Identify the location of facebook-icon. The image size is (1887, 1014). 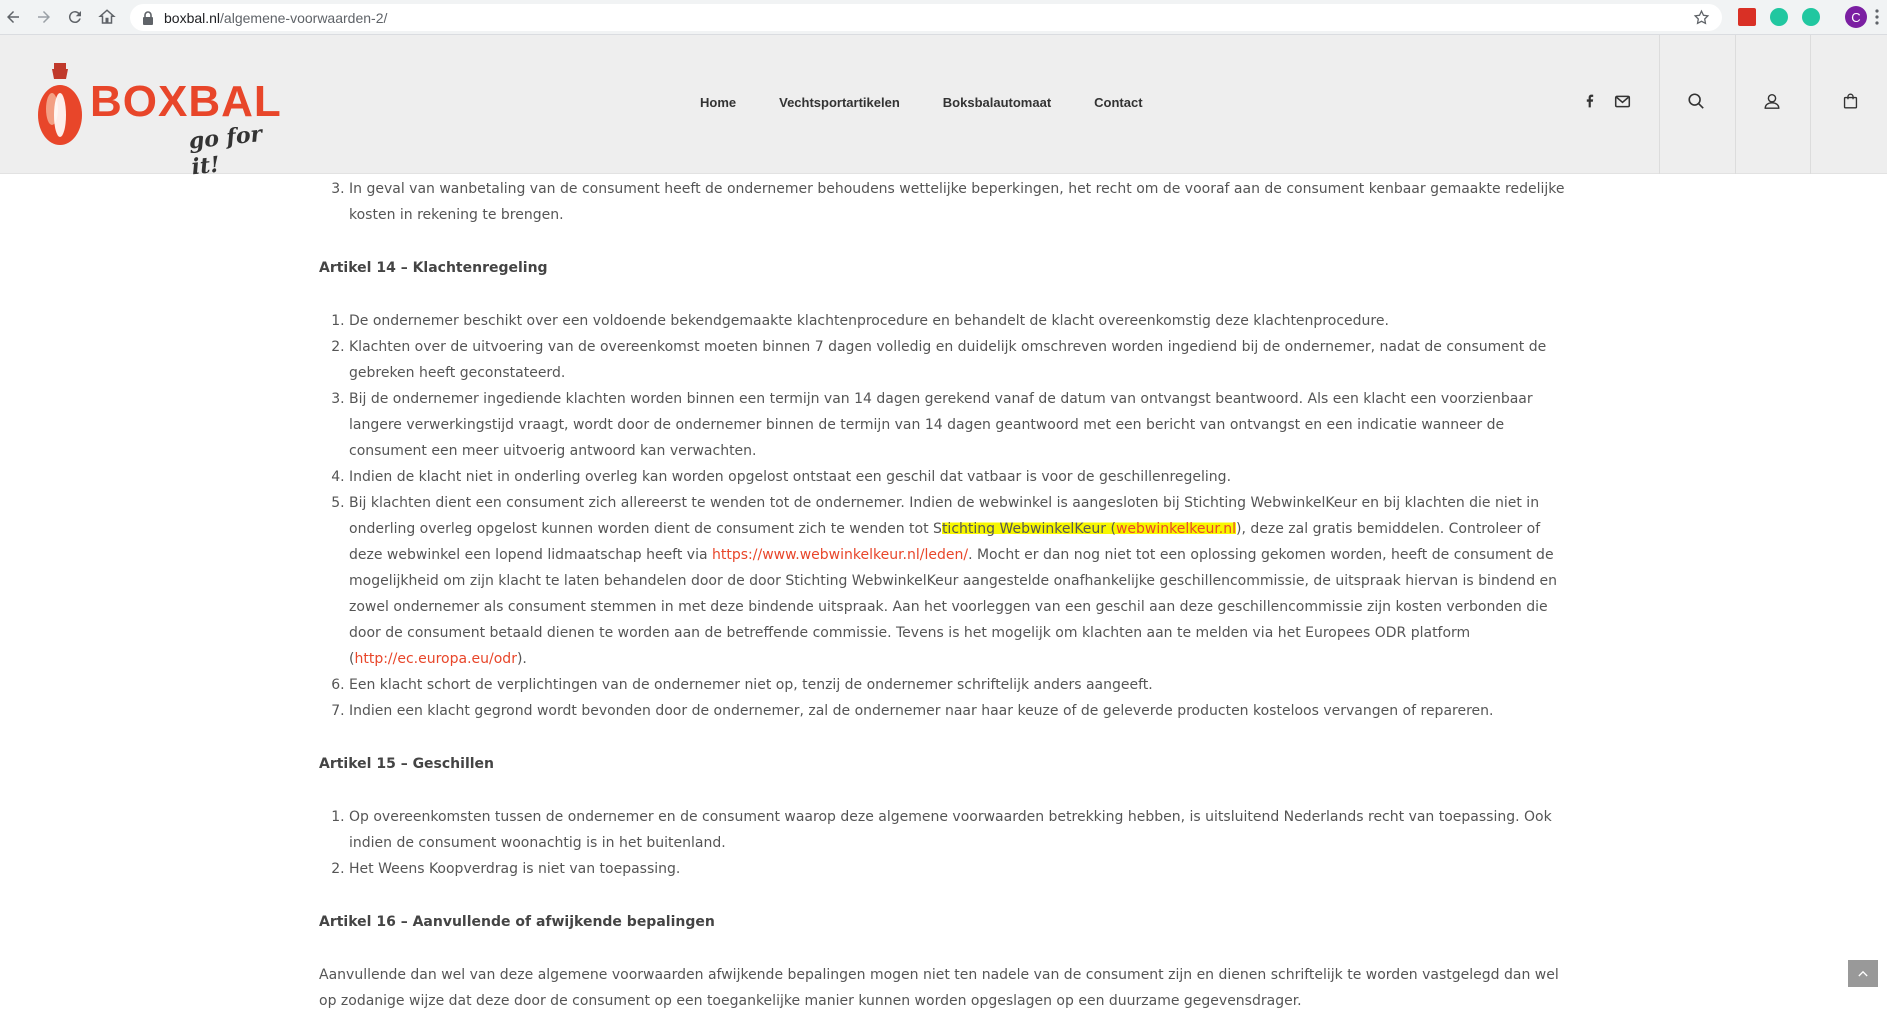
(1590, 101).